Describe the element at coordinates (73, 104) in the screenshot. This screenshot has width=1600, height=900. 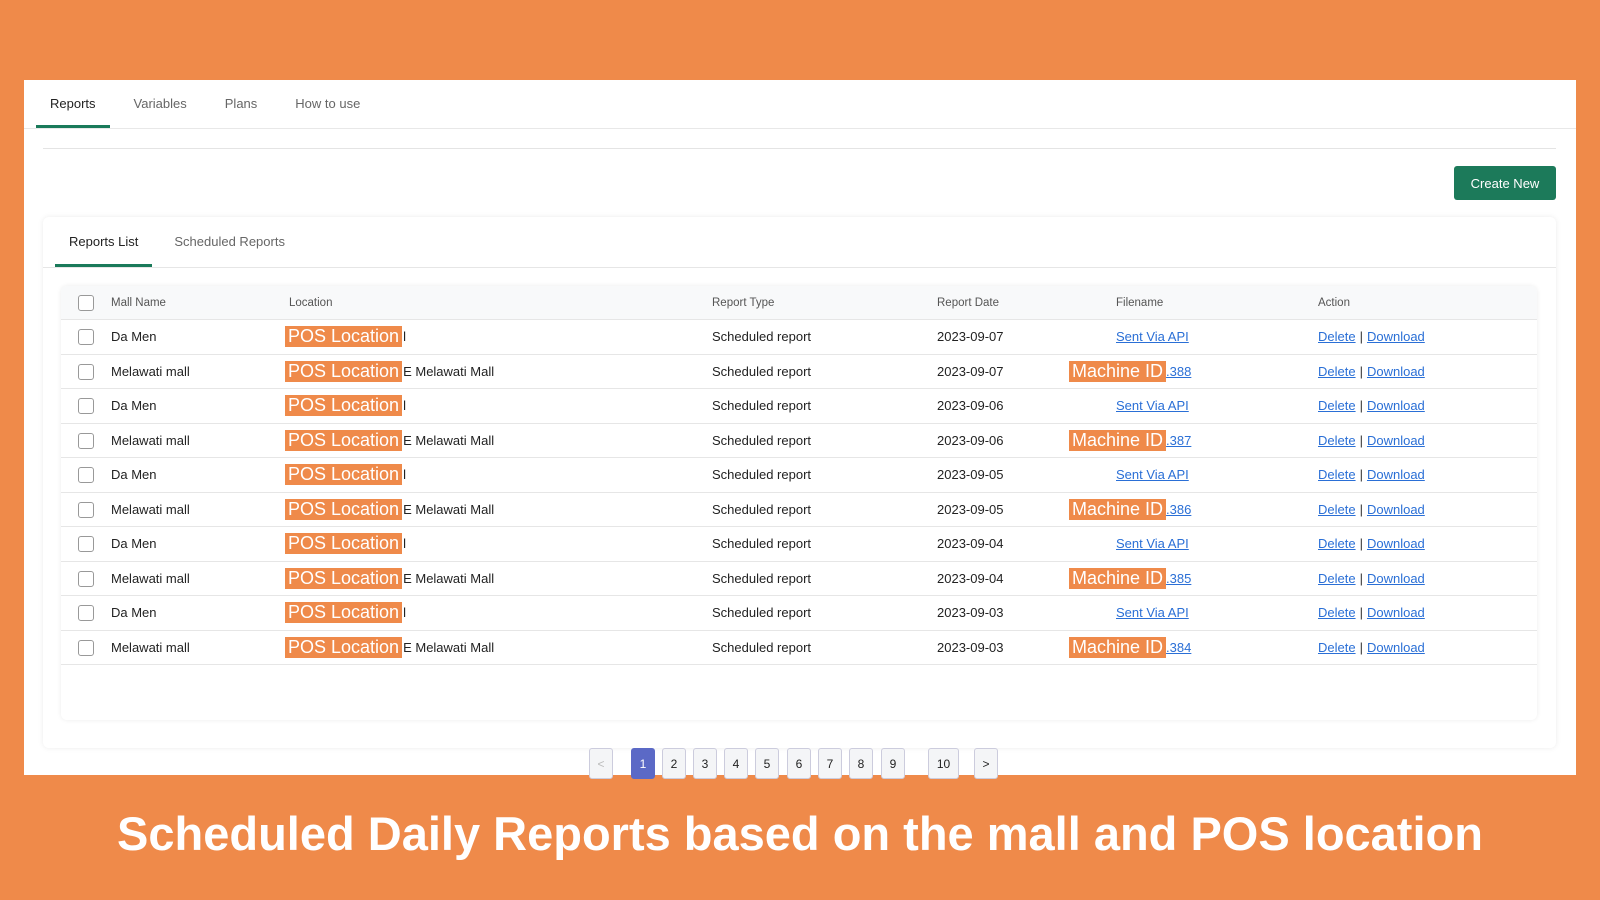
I see `tab-reports: Reports` at that location.